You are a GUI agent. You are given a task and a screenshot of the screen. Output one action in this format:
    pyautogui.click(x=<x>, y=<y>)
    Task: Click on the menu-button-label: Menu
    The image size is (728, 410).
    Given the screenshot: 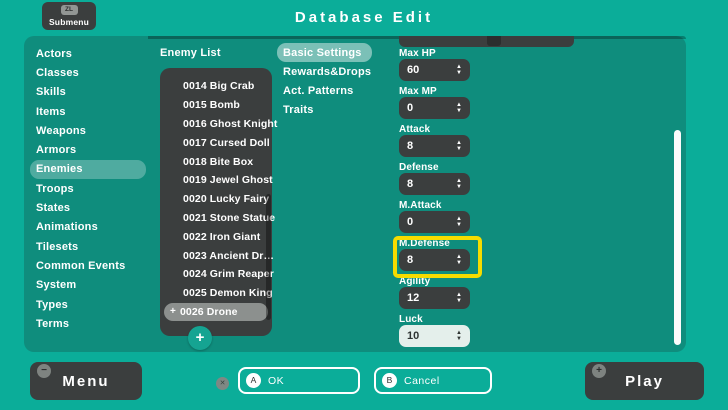 What is the action you would take?
    pyautogui.click(x=86, y=381)
    